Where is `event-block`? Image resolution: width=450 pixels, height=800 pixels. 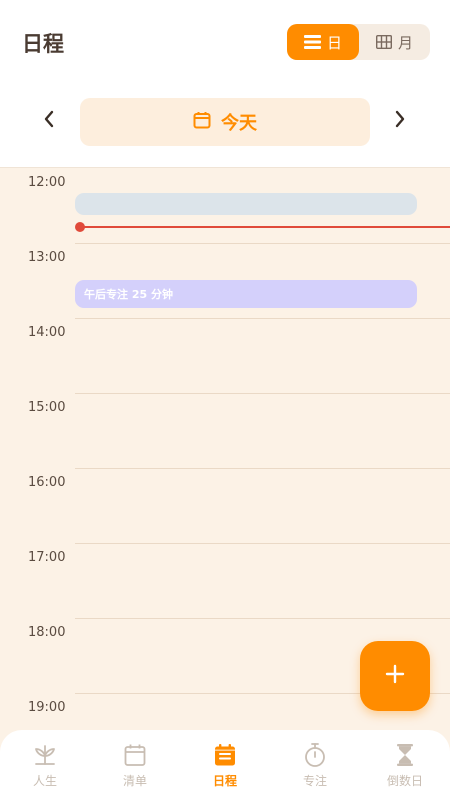
event-block is located at coordinates (246, 204).